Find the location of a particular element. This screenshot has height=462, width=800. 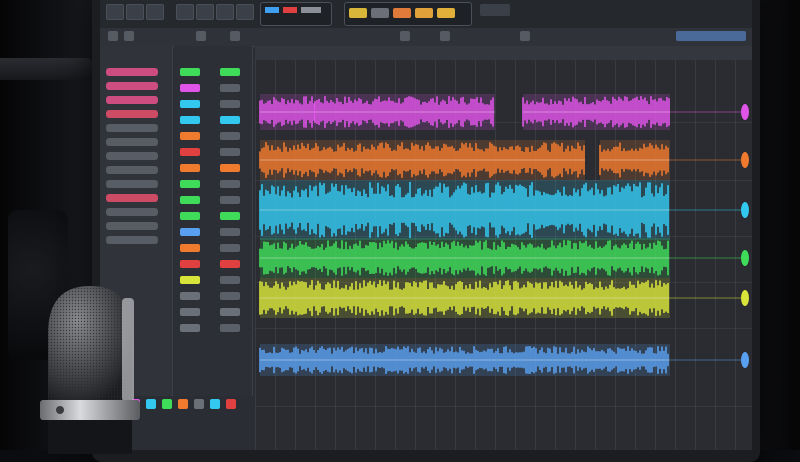

bottom-toolbar is located at coordinates (270, 405).